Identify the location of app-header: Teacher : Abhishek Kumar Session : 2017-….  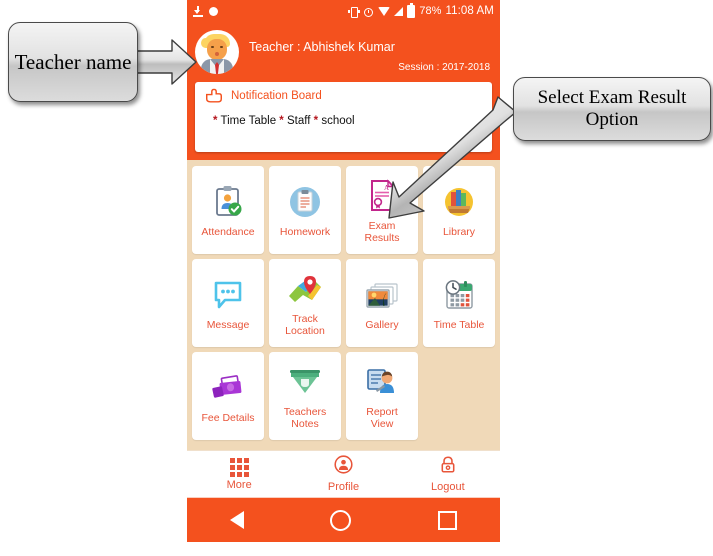
(343, 52).